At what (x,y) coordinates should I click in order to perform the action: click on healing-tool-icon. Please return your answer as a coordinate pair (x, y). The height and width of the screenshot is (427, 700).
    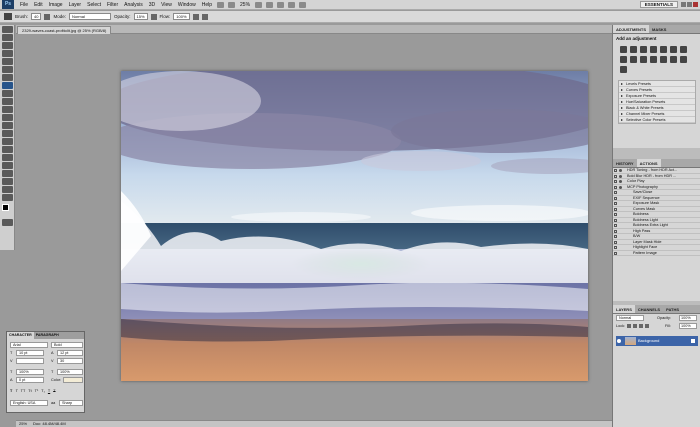
    Looking at the image, I should click on (7, 77).